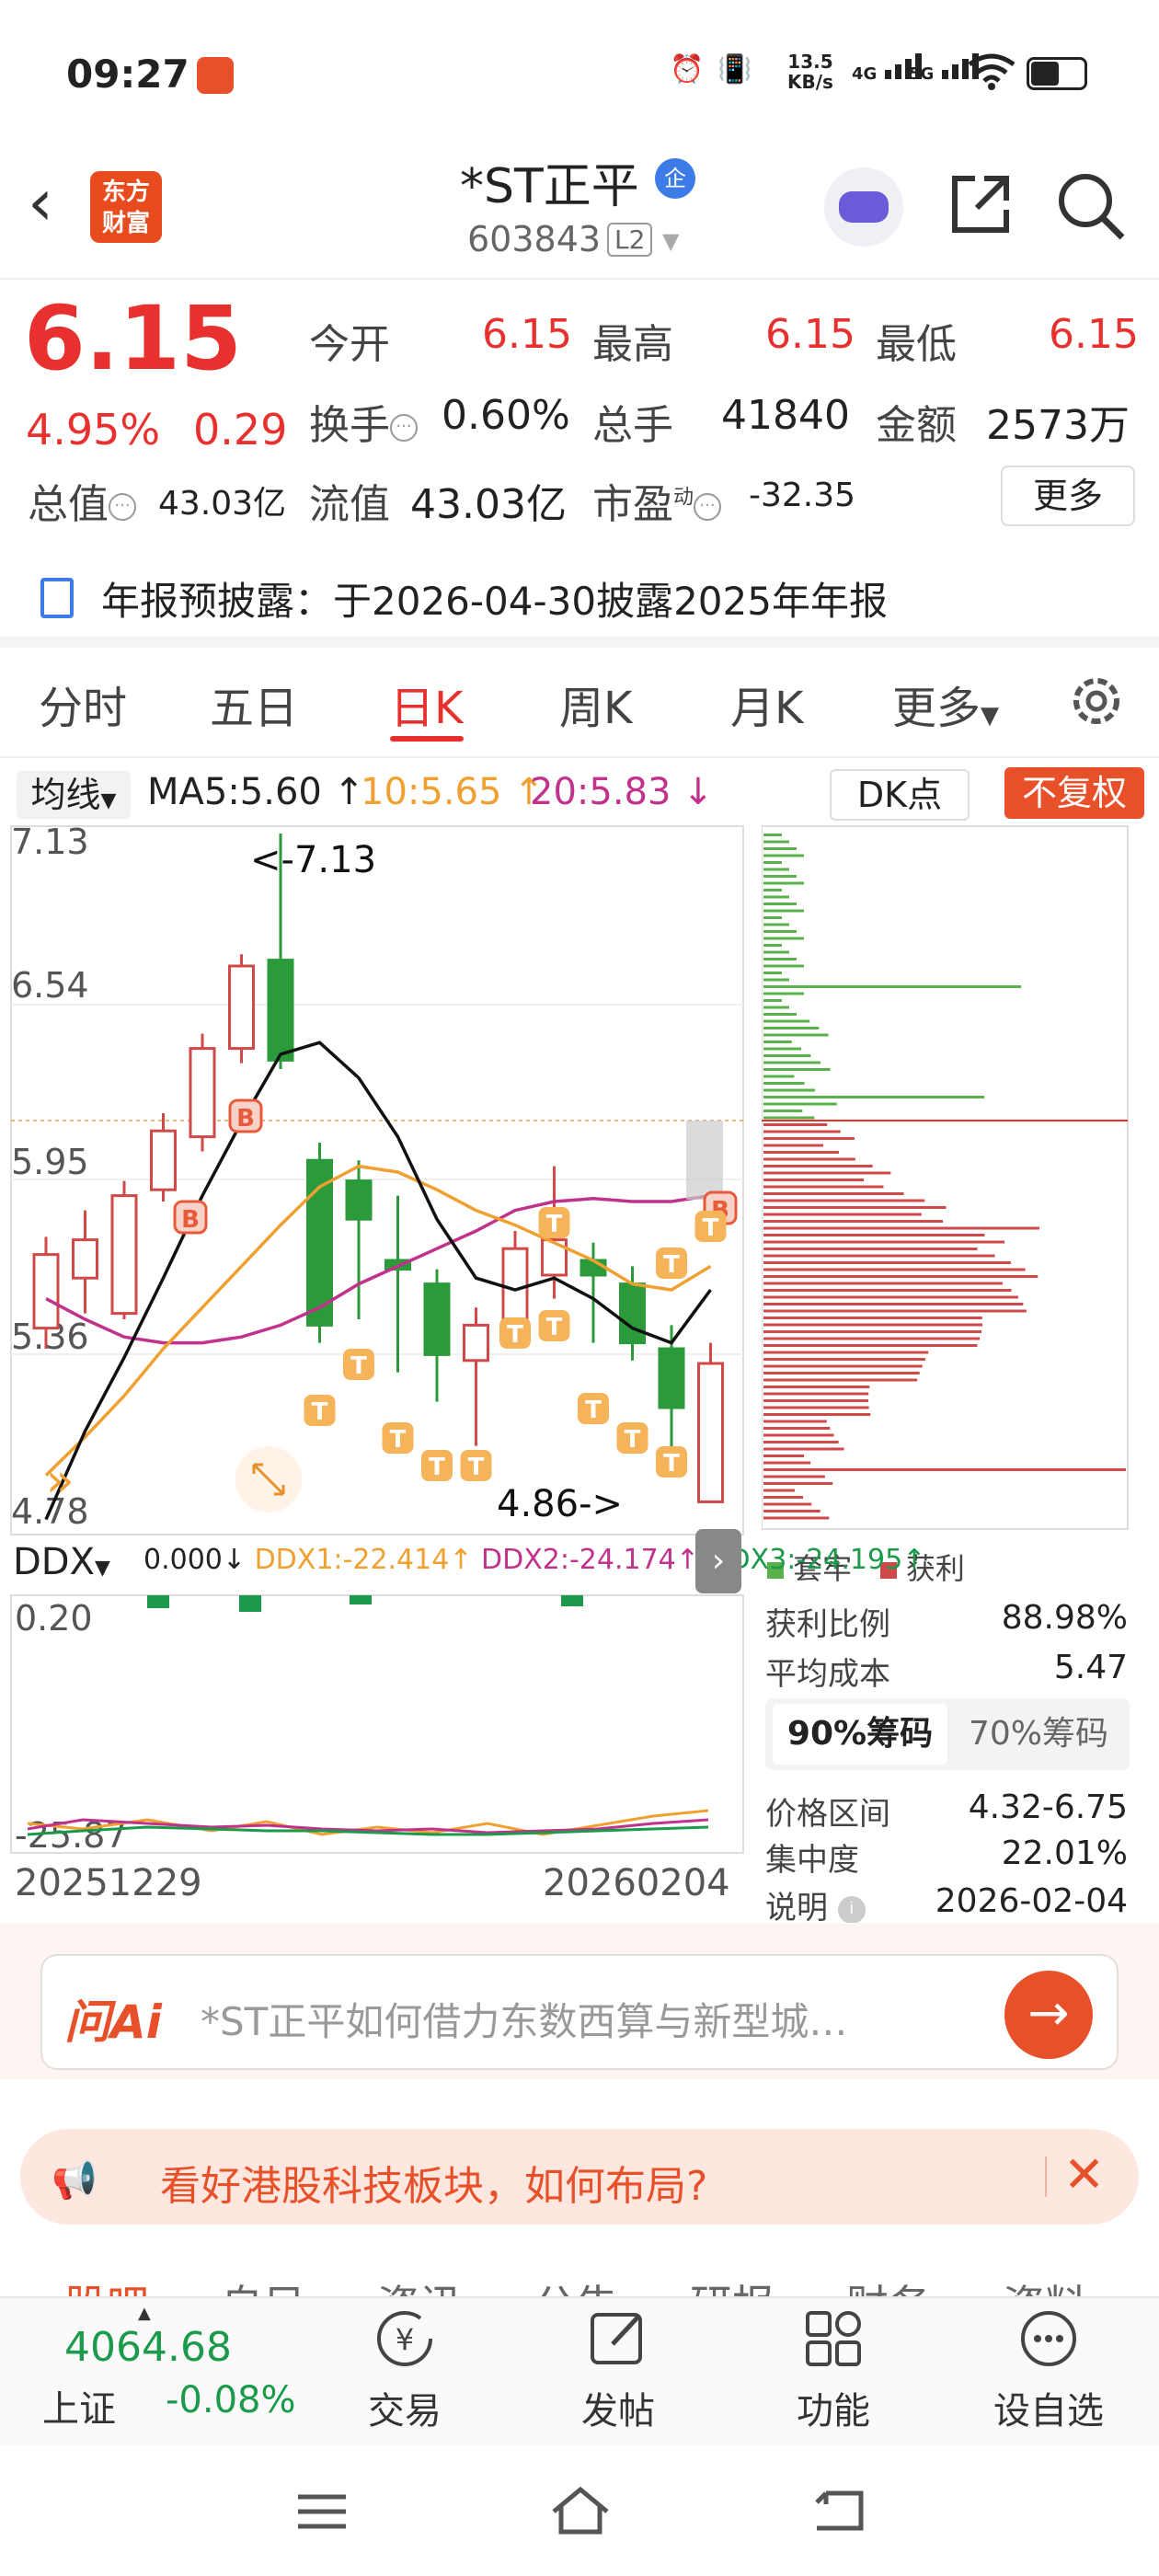  What do you see at coordinates (60, 1480) in the screenshot?
I see `double-chevron-icon: »` at bounding box center [60, 1480].